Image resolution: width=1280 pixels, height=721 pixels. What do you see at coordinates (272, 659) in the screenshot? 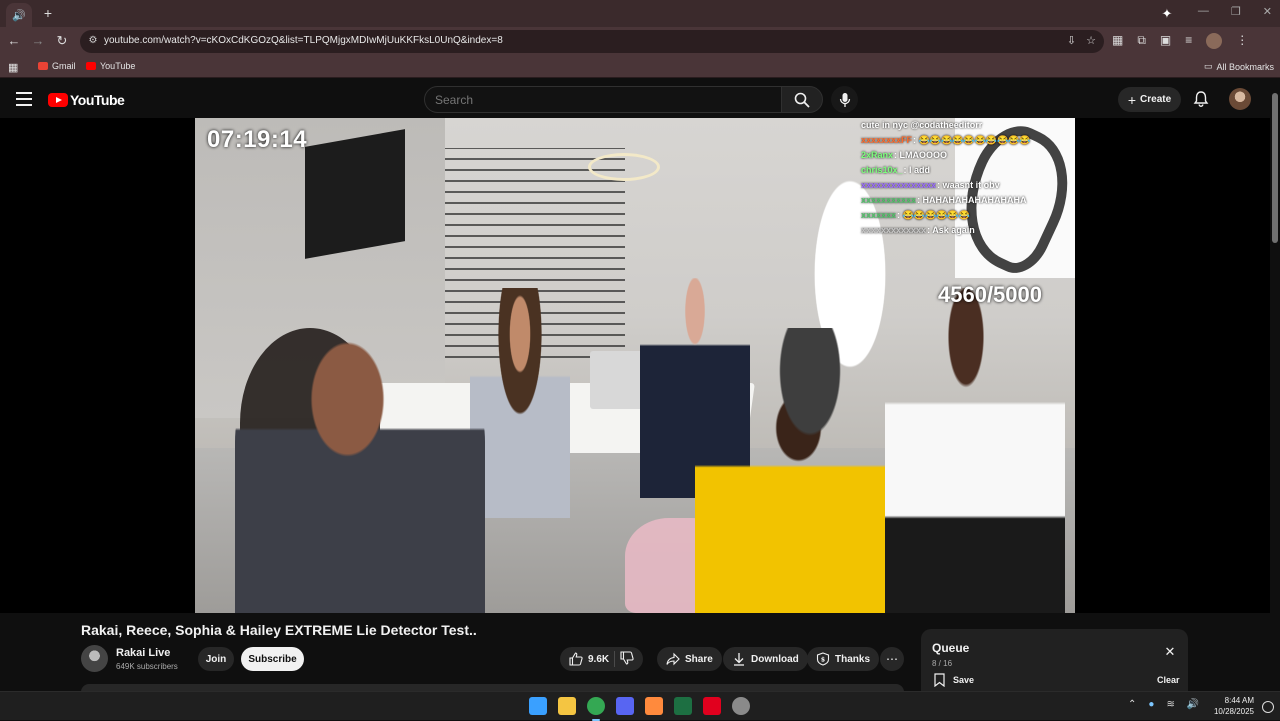
I see `subscribe-button: Subscribe` at bounding box center [272, 659].